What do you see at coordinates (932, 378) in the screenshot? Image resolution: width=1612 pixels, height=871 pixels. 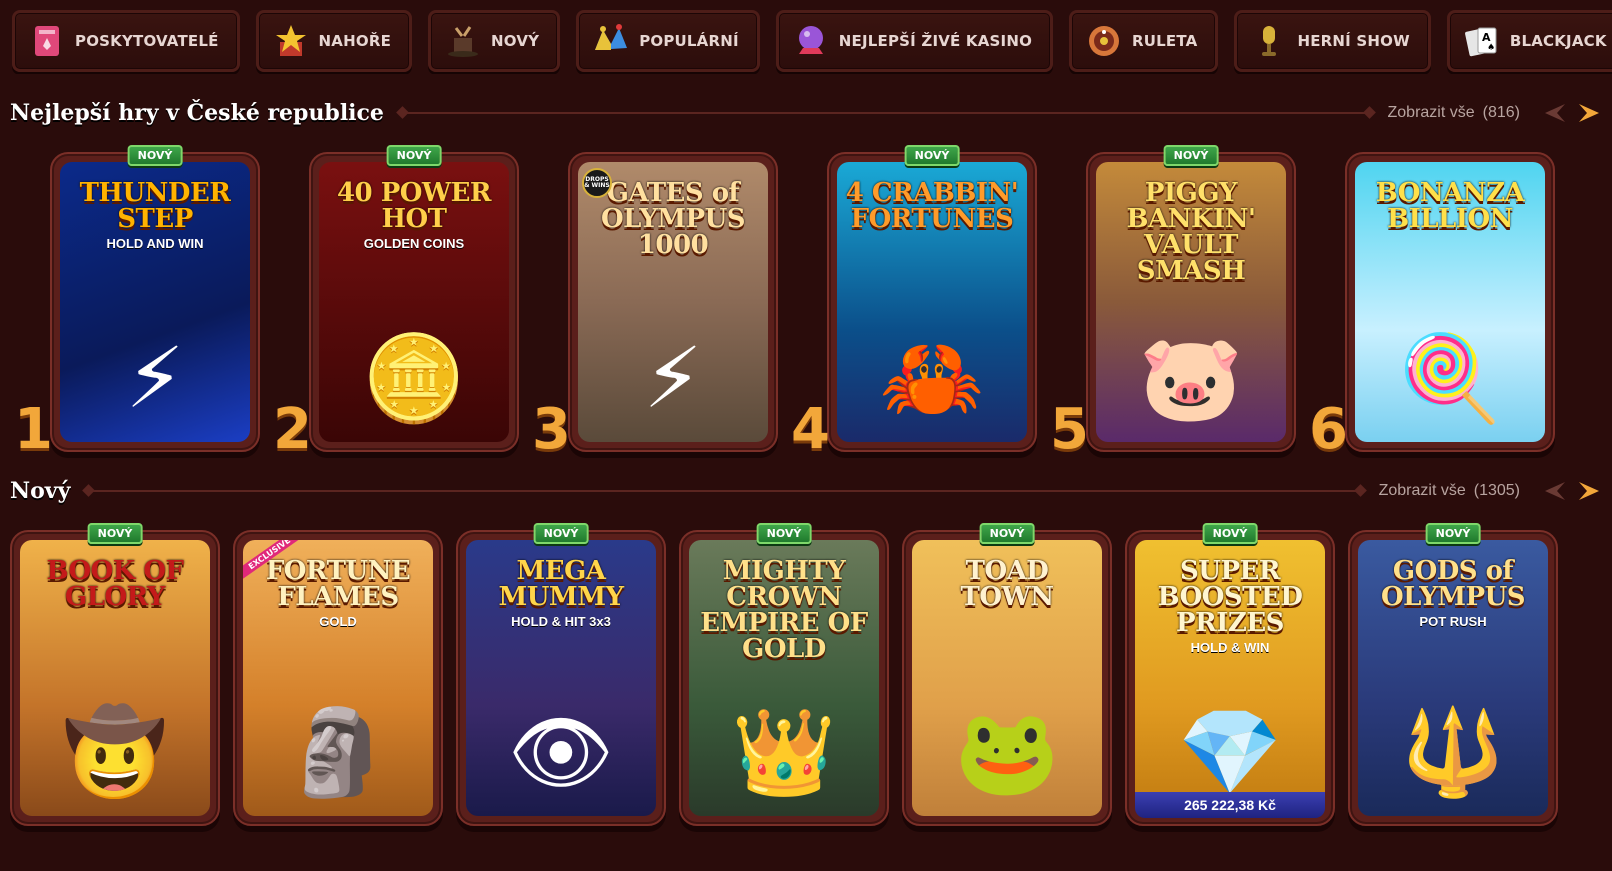 I see `game-artwork-icon: 🦀` at bounding box center [932, 378].